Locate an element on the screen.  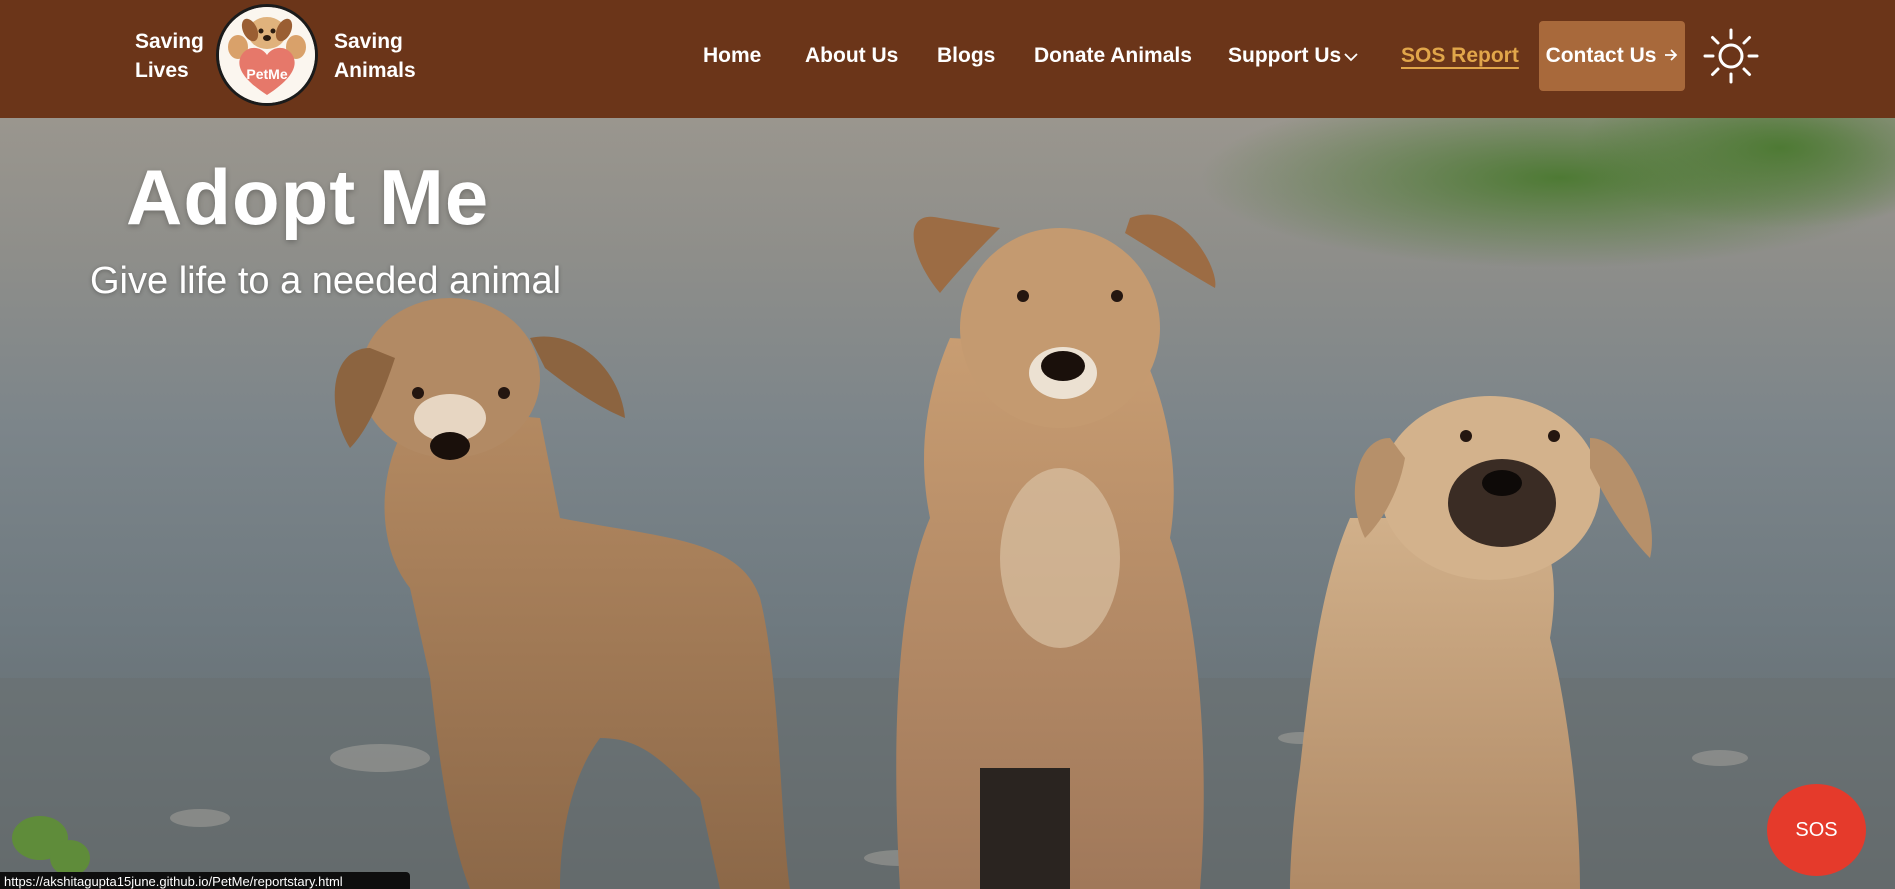
contact-us-button: Contact Us is located at coordinates (1612, 56).